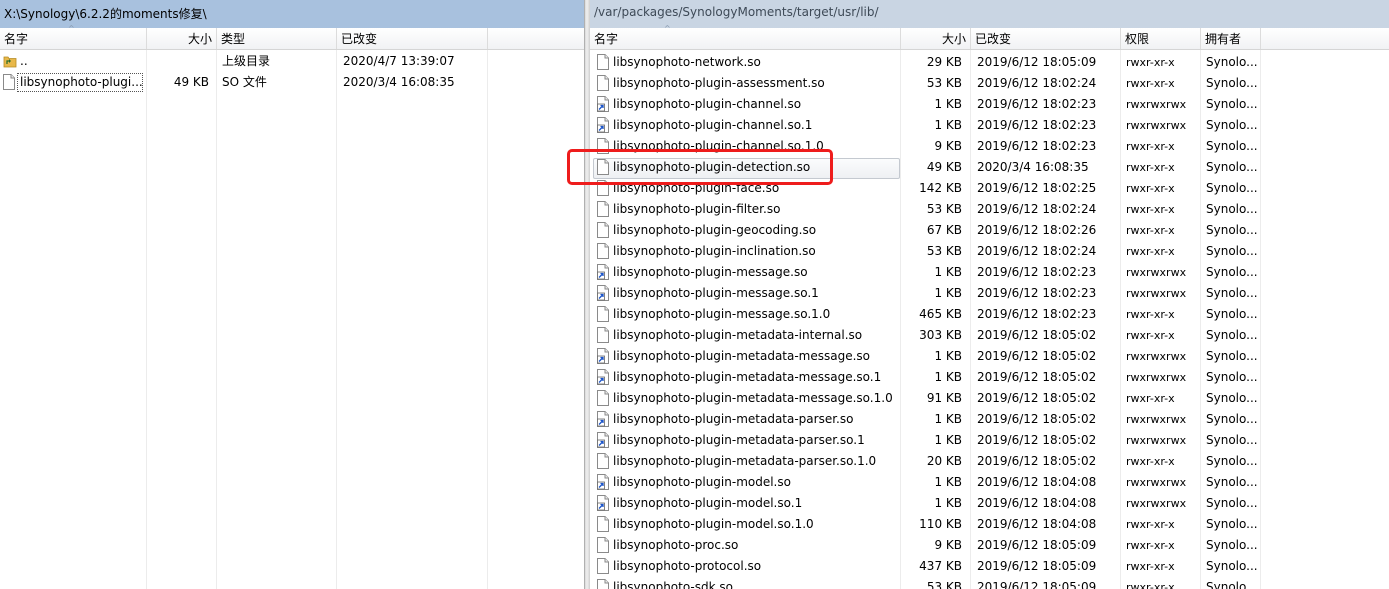  What do you see at coordinates (1037, 545) in the screenshot?
I see `file-modified: 2019/6/12 18:05:09` at bounding box center [1037, 545].